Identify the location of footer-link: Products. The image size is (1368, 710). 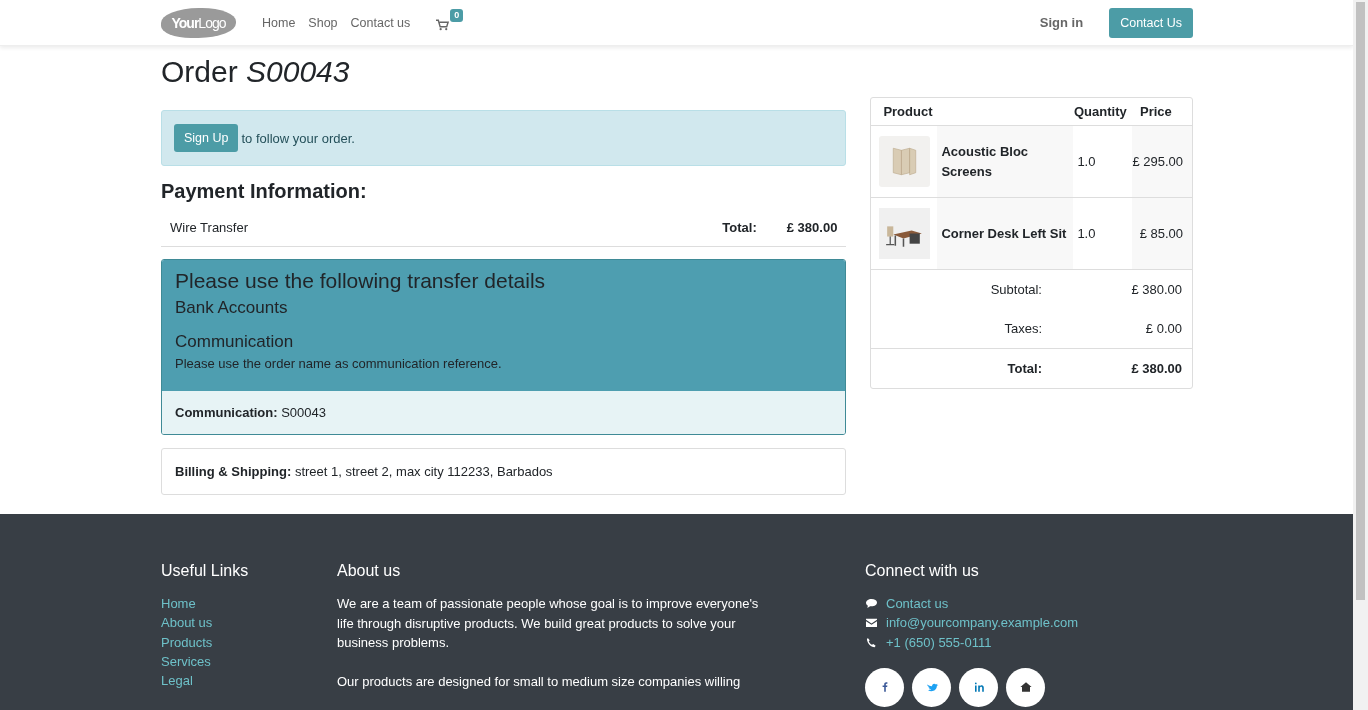
(249, 642).